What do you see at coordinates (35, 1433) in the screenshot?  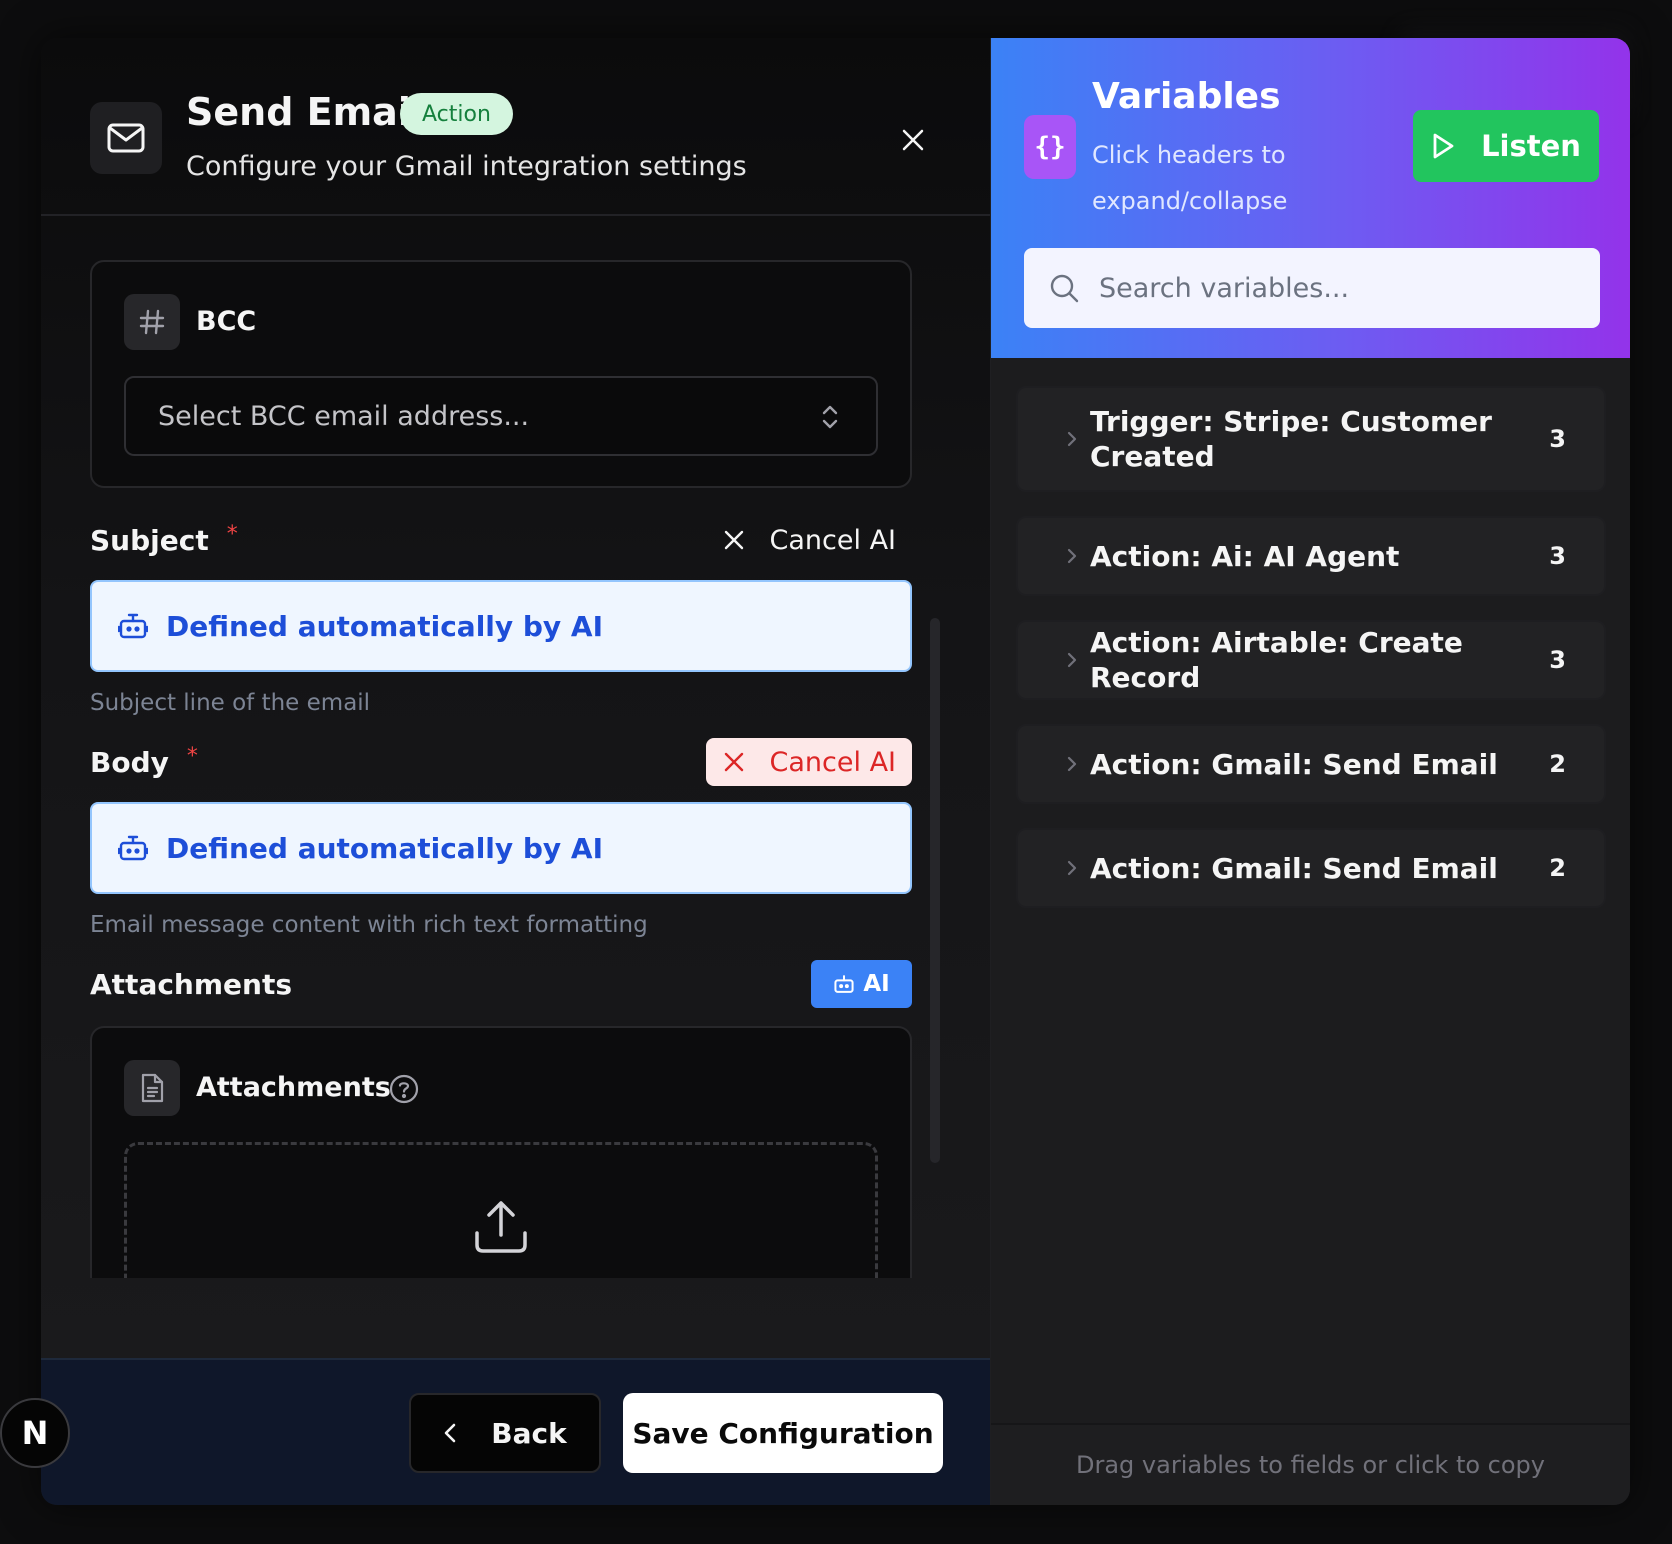 I see `app-logo: N` at bounding box center [35, 1433].